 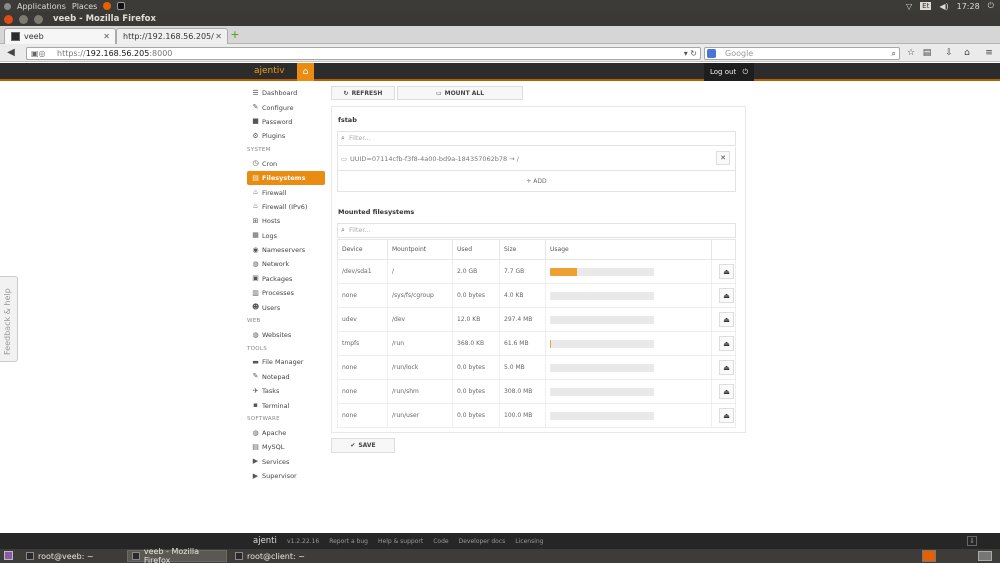 What do you see at coordinates (286, 236) in the screenshot?
I see `sidebar-item-logs: ▦ Logs` at bounding box center [286, 236].